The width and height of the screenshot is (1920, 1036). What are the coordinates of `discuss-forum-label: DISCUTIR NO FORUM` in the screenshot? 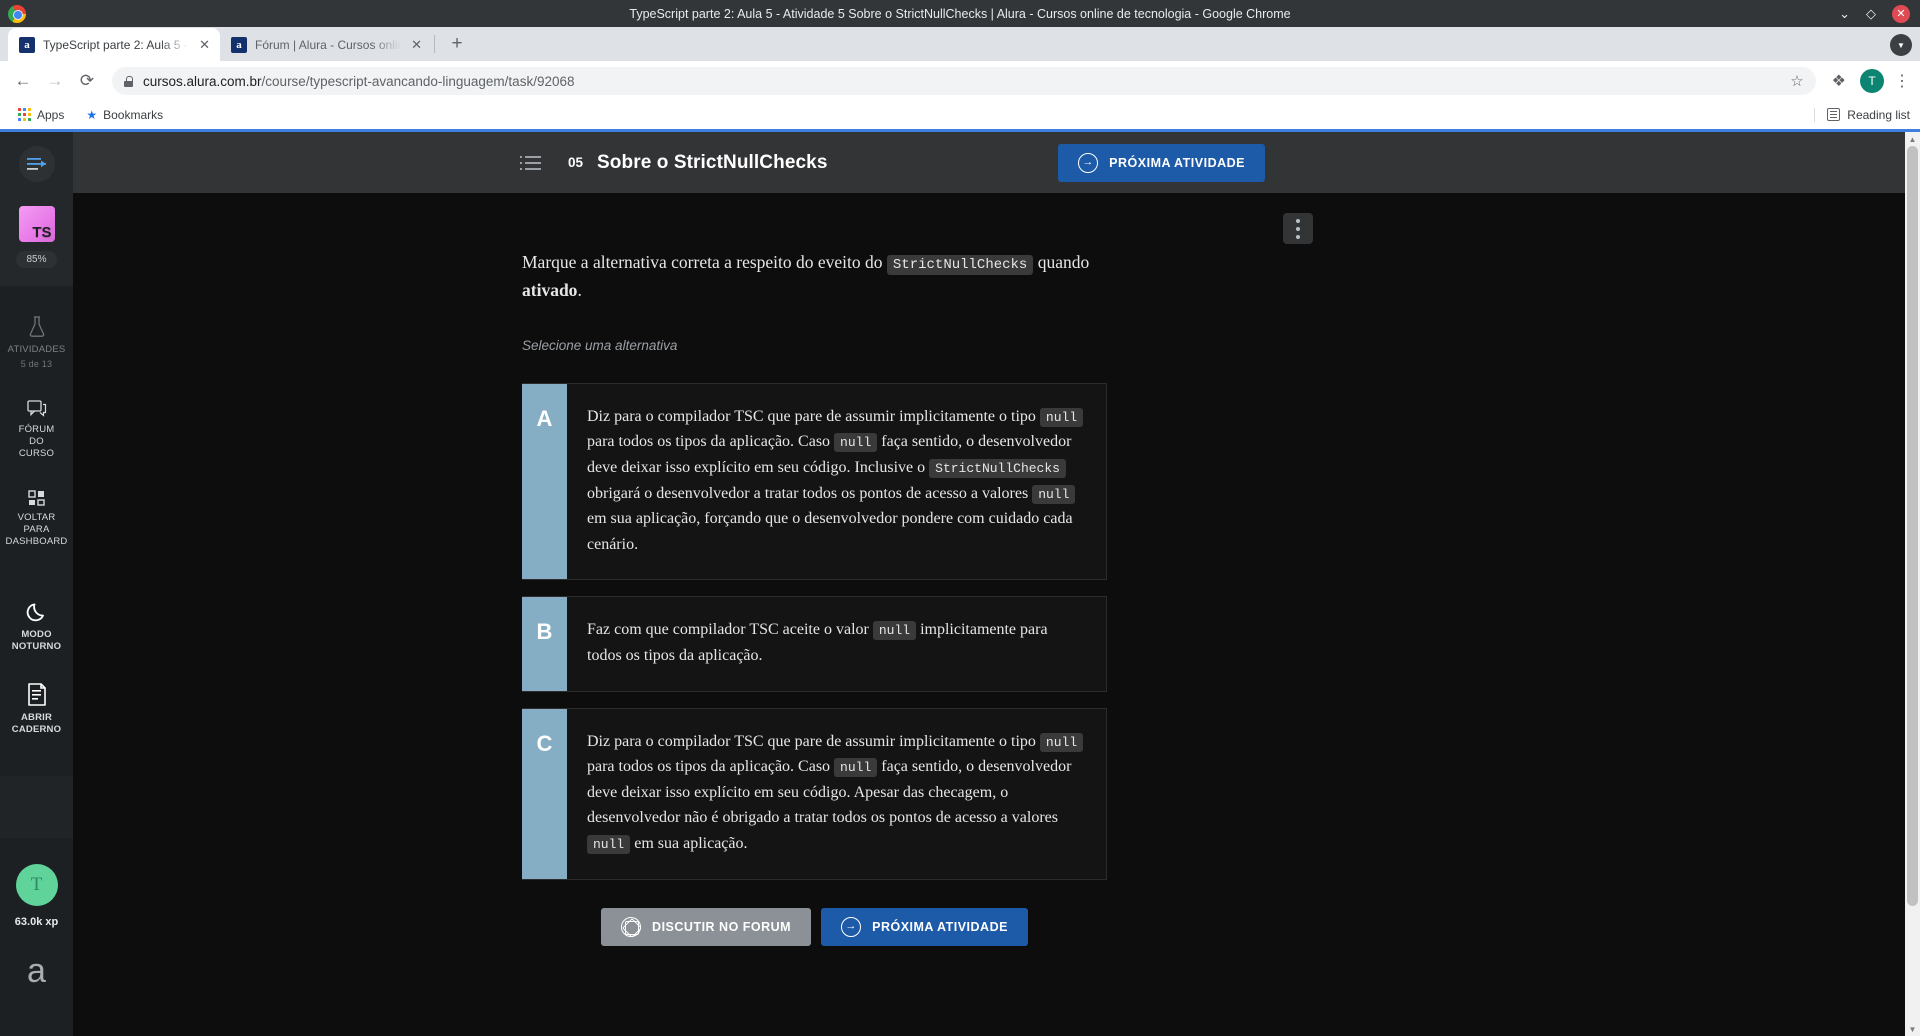 It's located at (722, 926).